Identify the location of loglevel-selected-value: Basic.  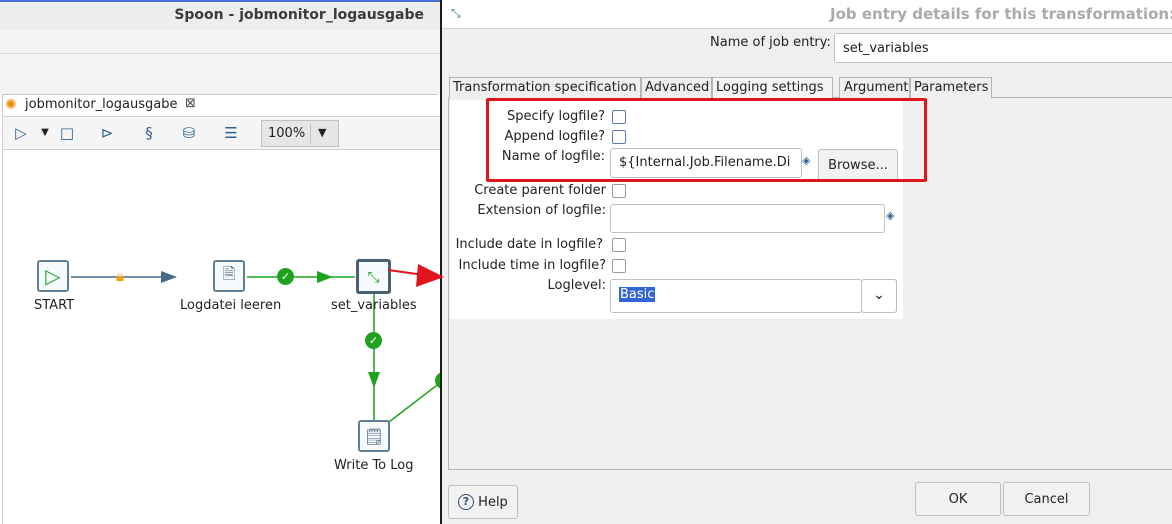
(637, 294).